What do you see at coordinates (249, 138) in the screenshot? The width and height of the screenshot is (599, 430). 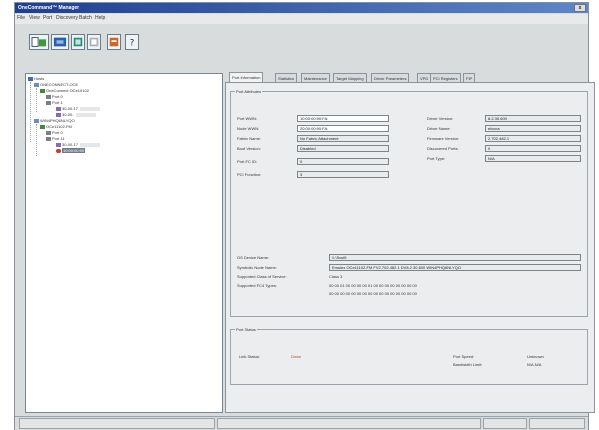 I see `fabric-name-label: Fabric Name:` at bounding box center [249, 138].